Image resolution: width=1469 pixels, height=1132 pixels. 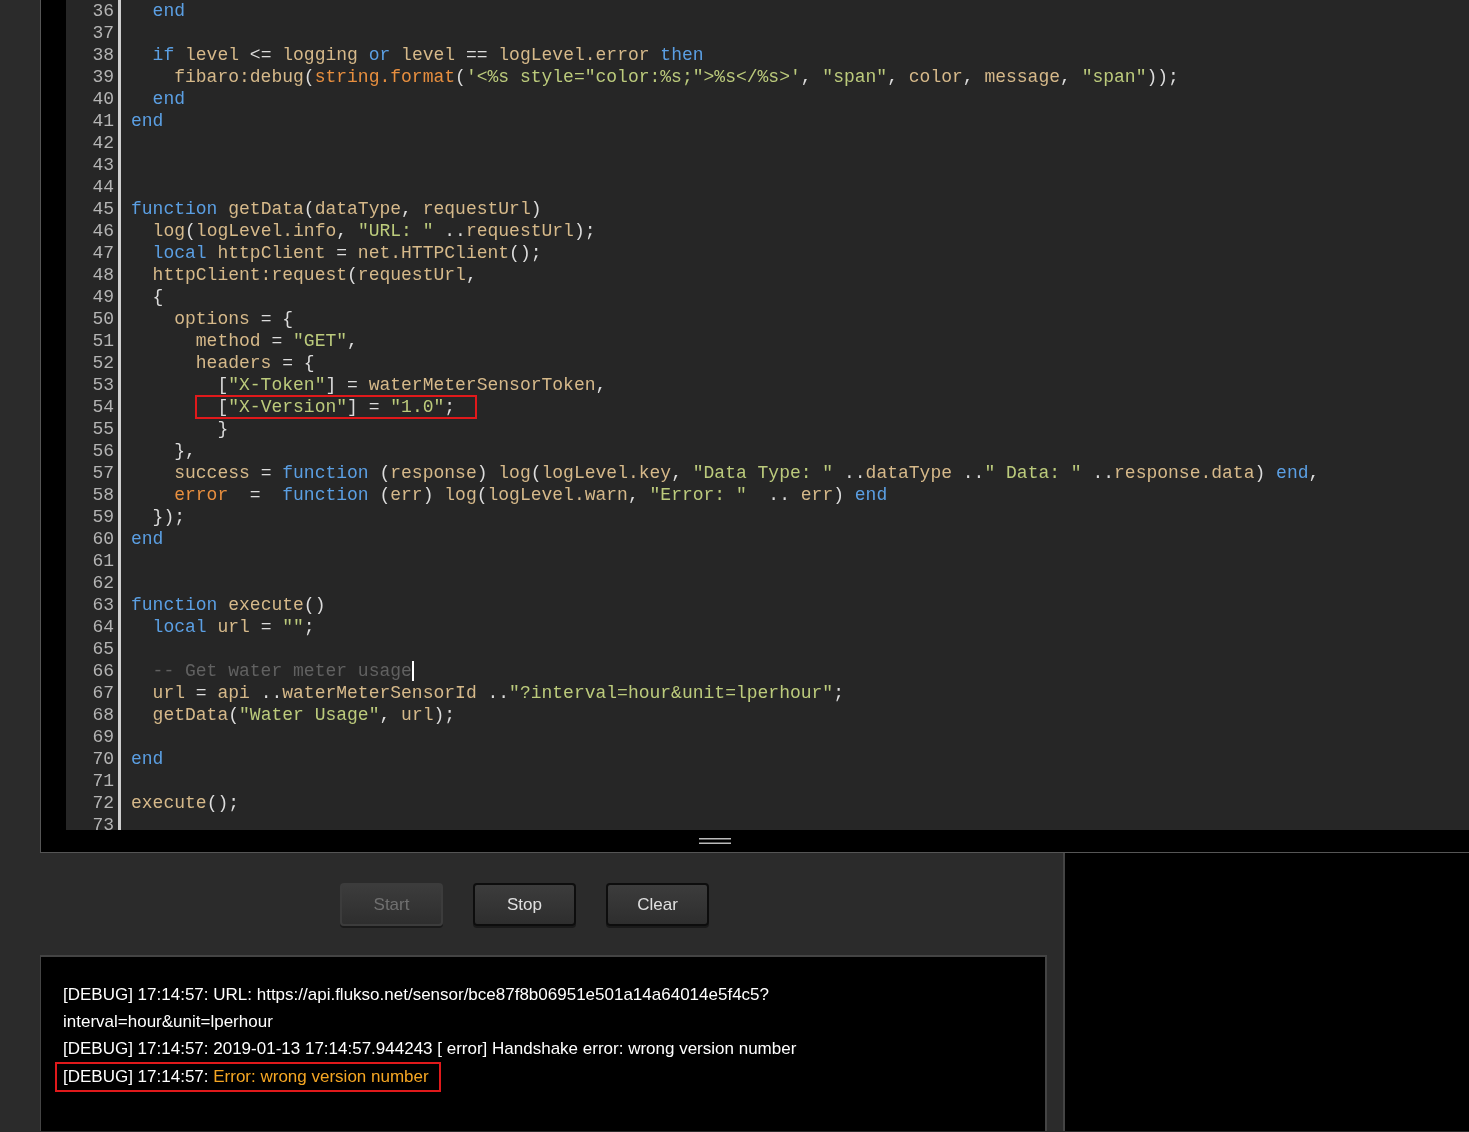 I want to click on log-line: [DEBUG] 17:14:57: URL: https://api.flukso.net/sensor/bce87f8b06951e501a14a64014e5f4c5?interval=hour&unit=lperhour, so click(x=416, y=1008).